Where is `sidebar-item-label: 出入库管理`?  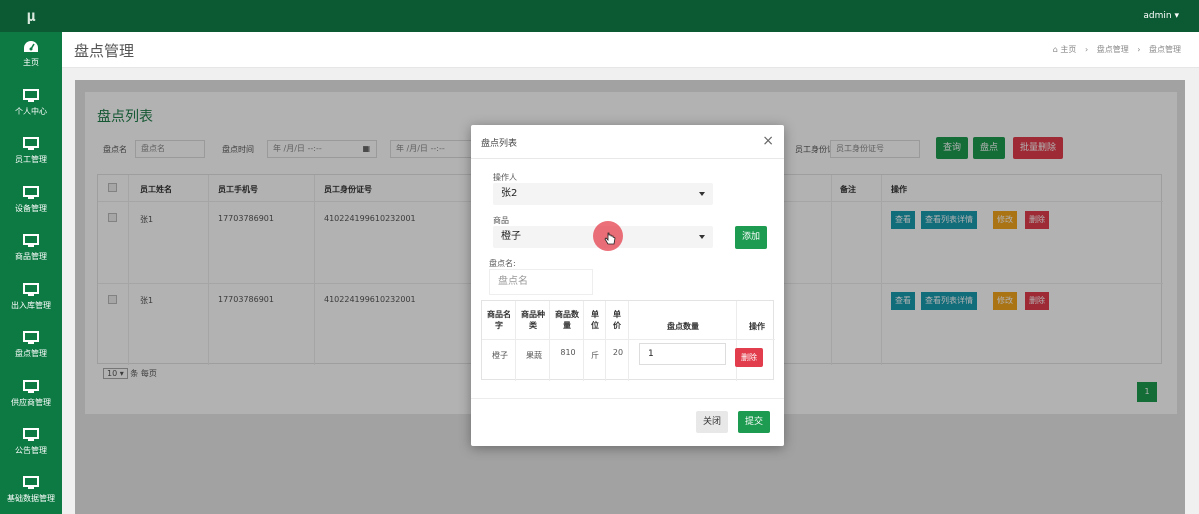 sidebar-item-label: 出入库管理 is located at coordinates (31, 305).